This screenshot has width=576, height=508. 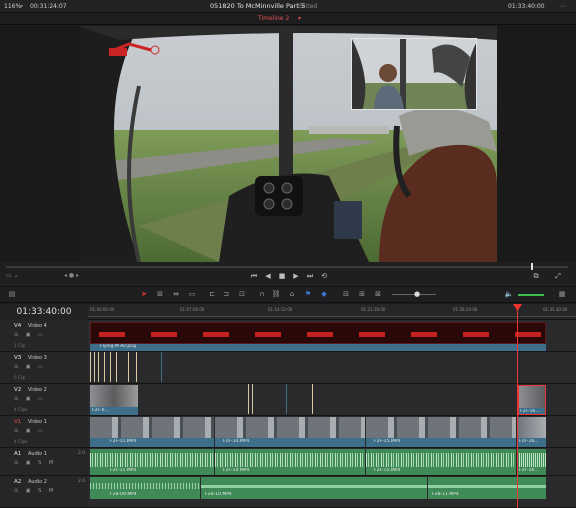 I want to click on clip-name: F2B-09.MP4, so click(x=123, y=494).